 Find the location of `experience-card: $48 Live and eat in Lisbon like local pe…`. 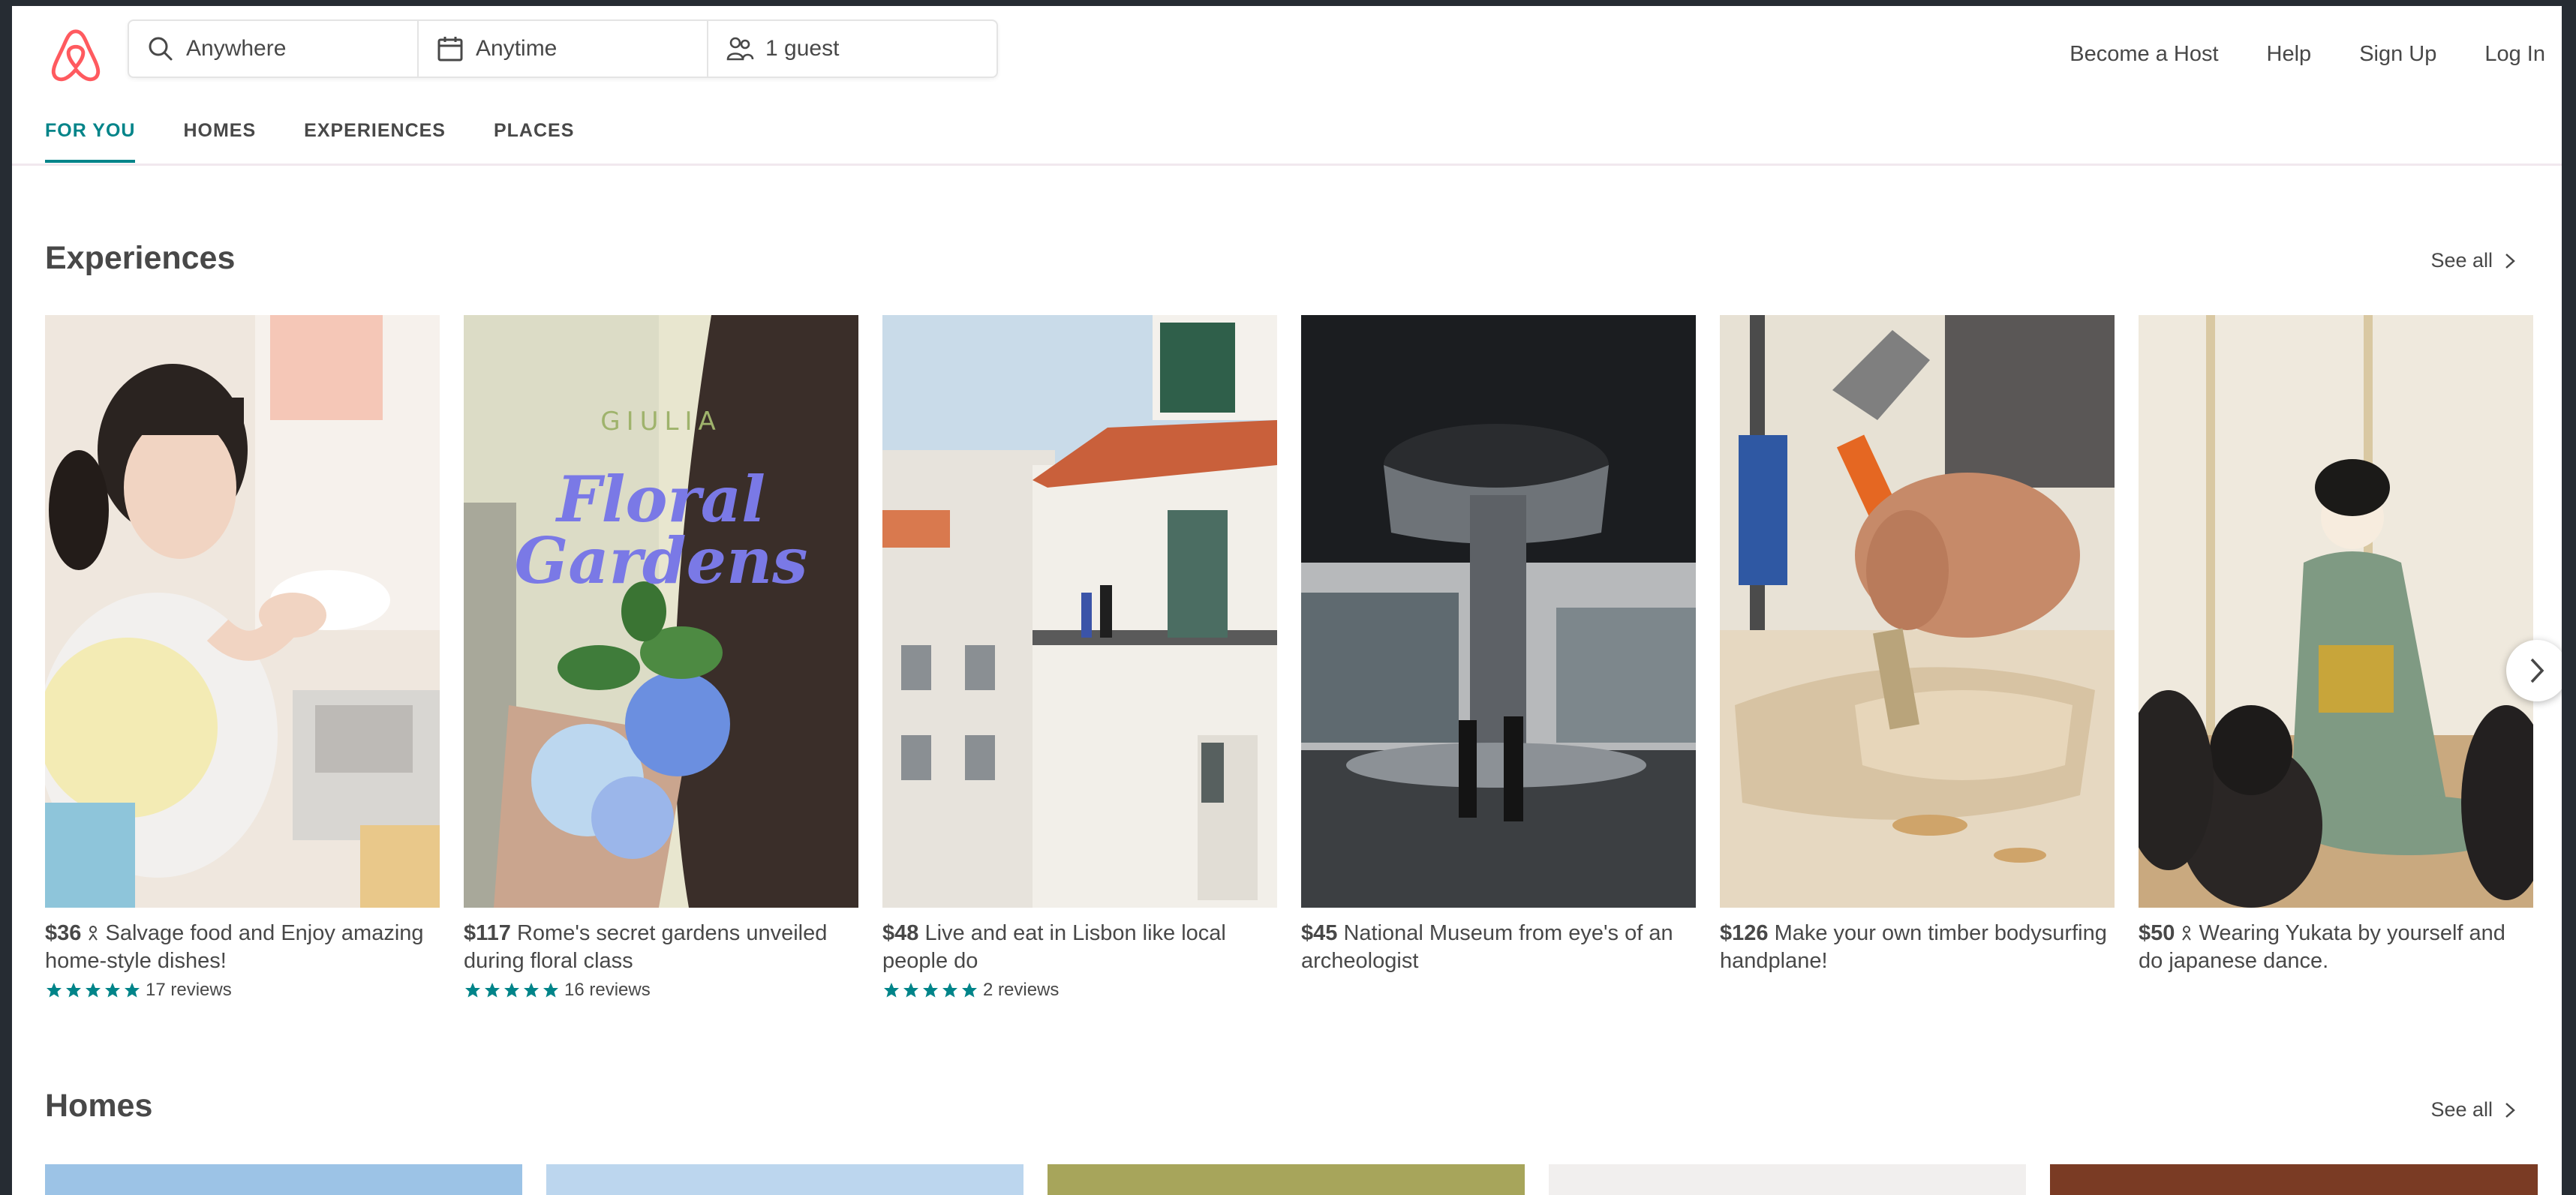

experience-card: $48 Live and eat in Lisbon like local pe… is located at coordinates (1079, 658).